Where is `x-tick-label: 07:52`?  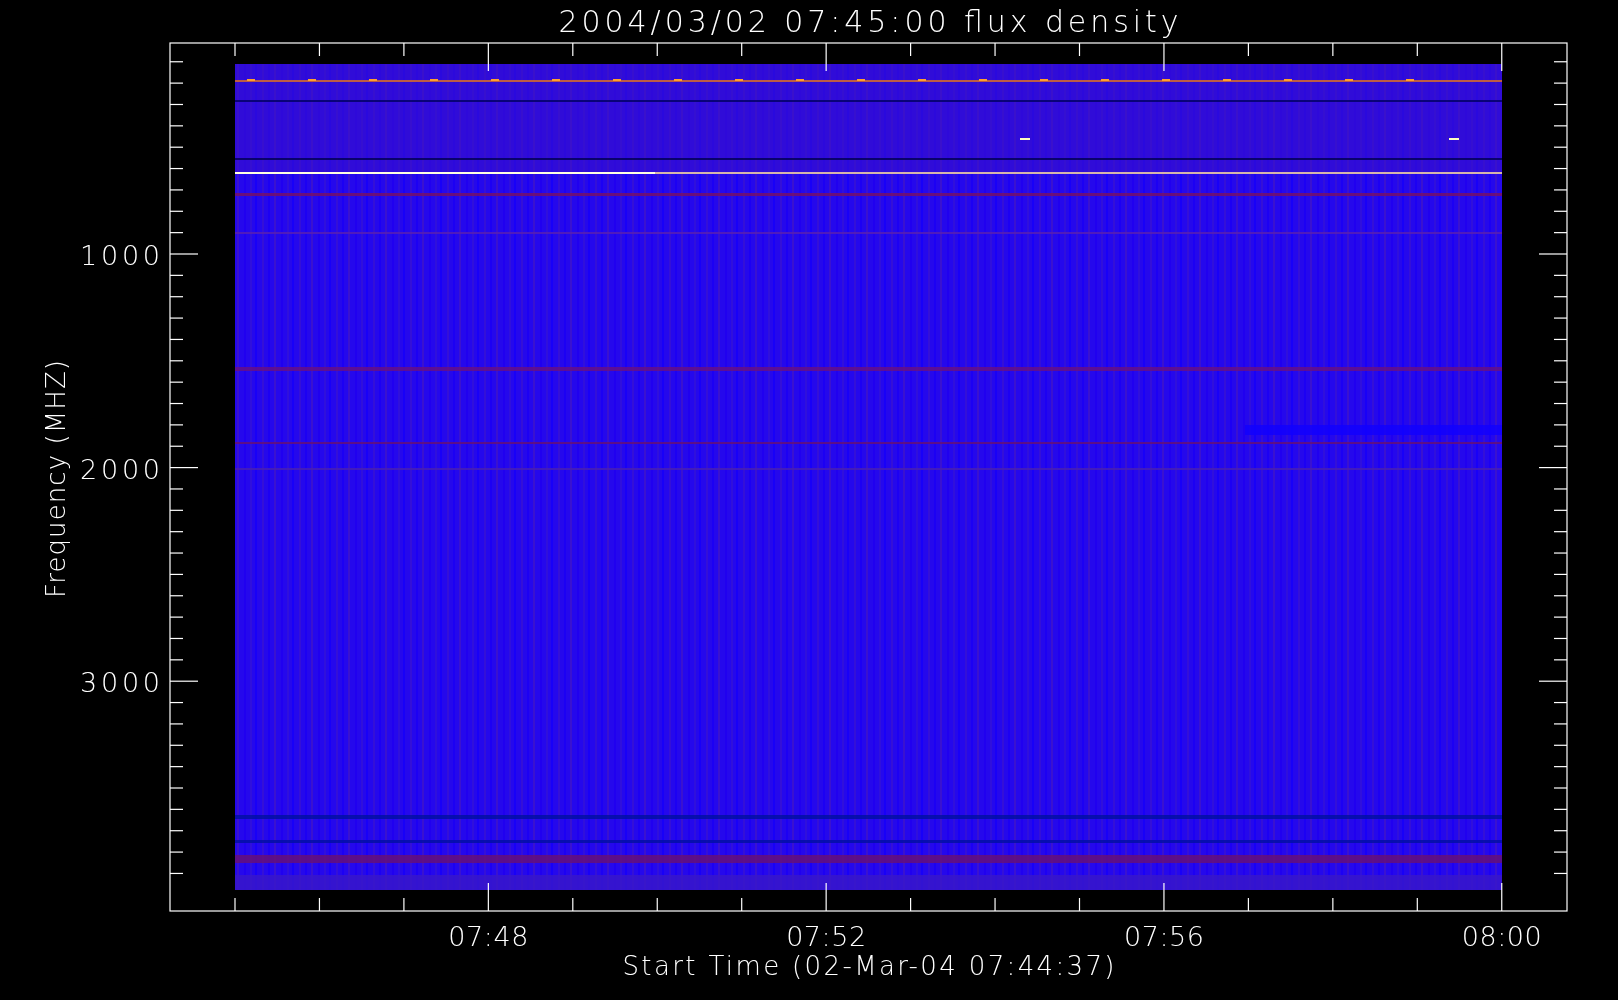 x-tick-label: 07:52 is located at coordinates (826, 936).